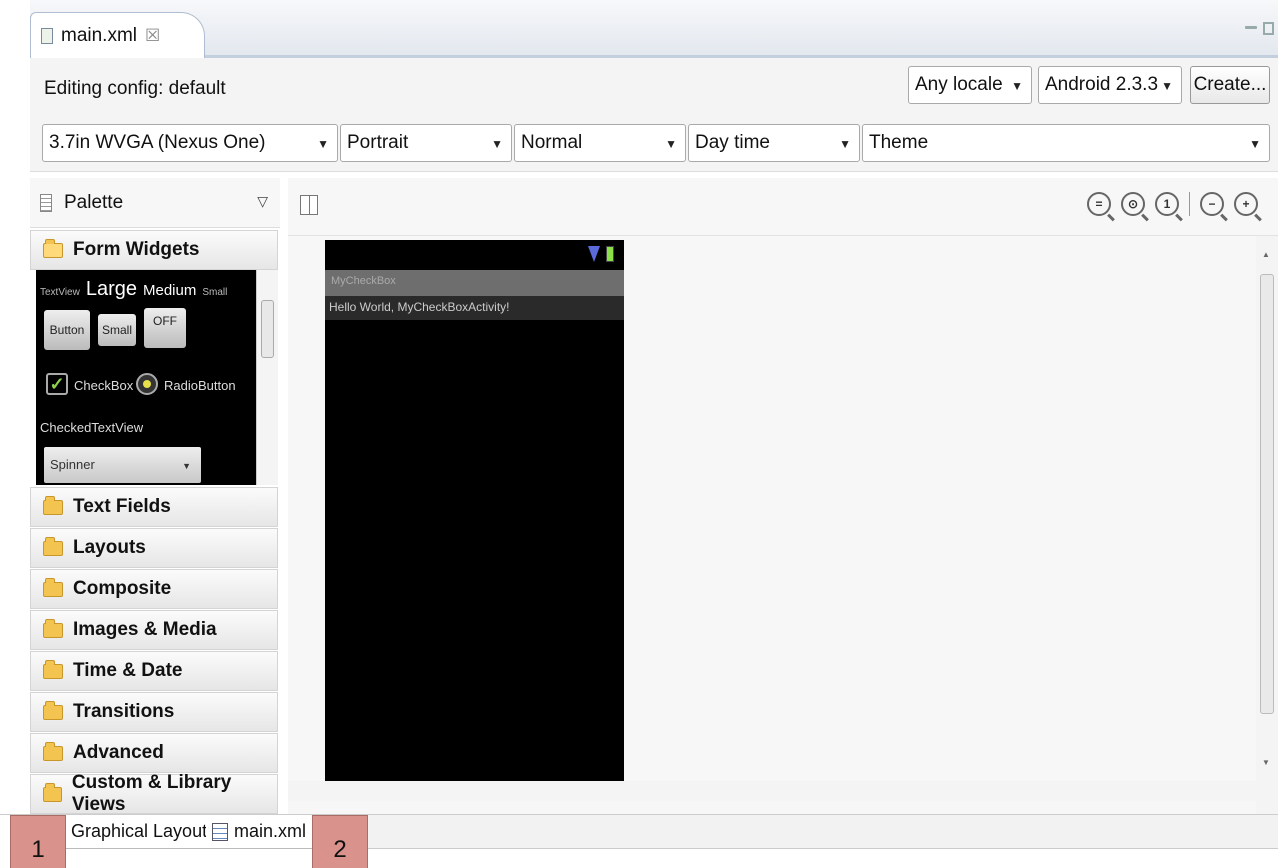 The height and width of the screenshot is (868, 1278). I want to click on category-images-media: Images & Media, so click(154, 630).